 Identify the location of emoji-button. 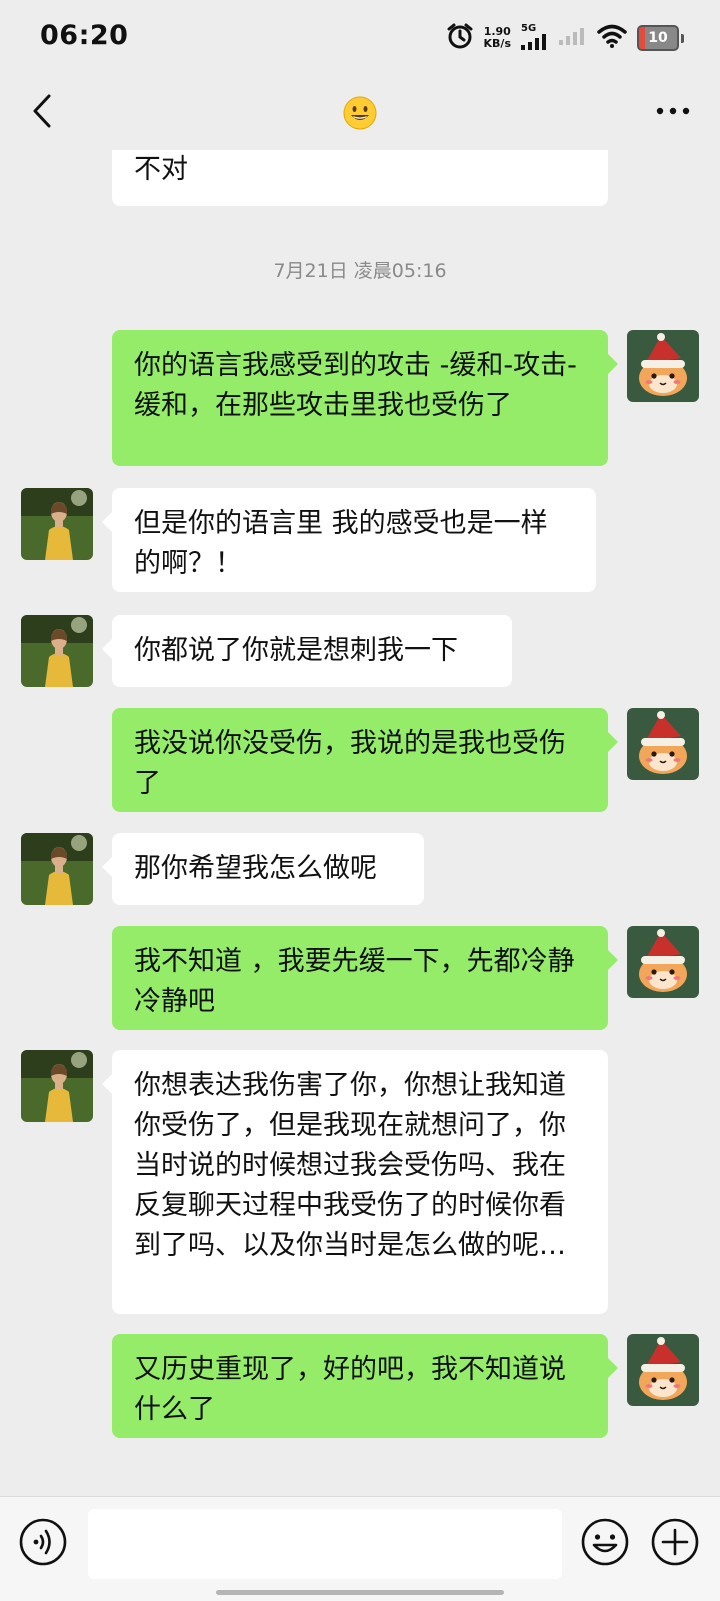
(605, 1542).